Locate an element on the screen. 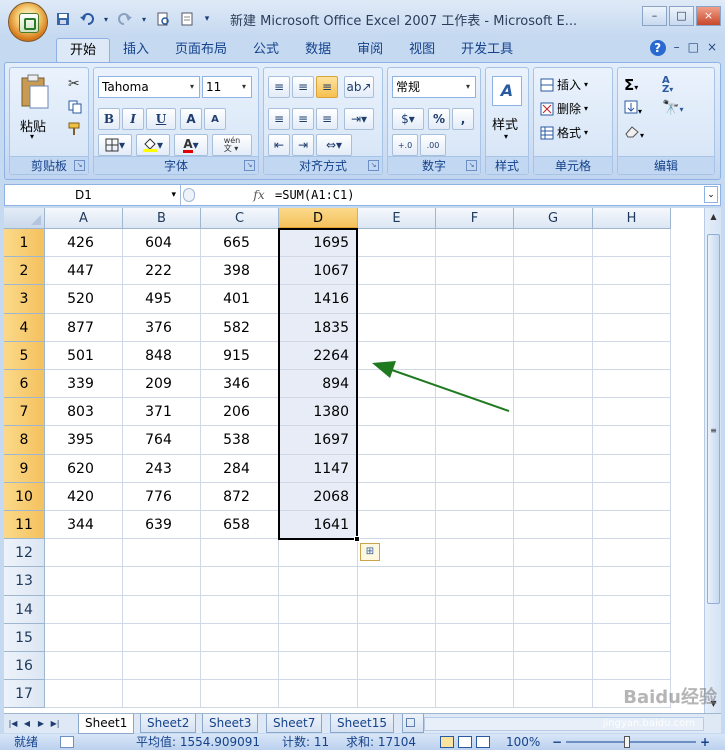 The height and width of the screenshot is (750, 725). cell-f12 is located at coordinates (475, 553).